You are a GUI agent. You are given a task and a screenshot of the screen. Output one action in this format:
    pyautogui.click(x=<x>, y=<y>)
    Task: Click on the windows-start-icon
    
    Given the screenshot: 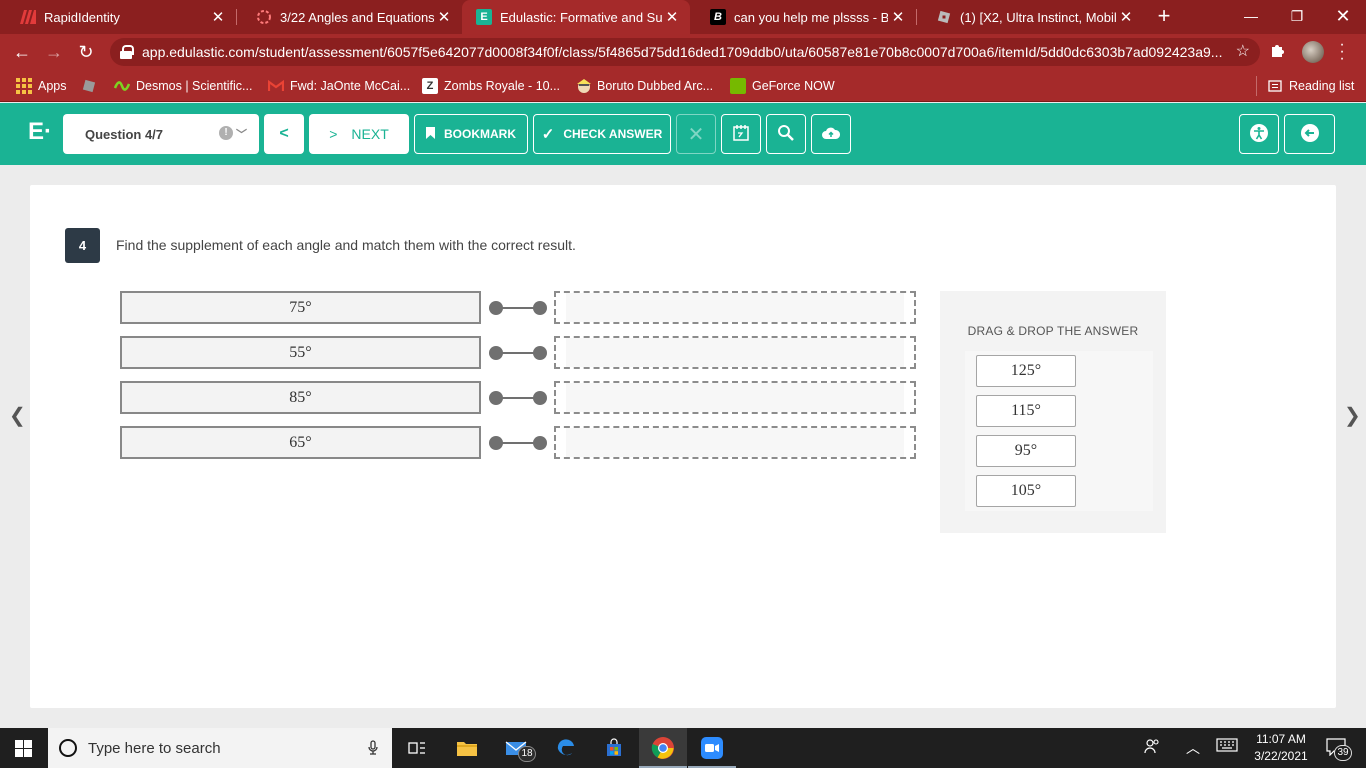 What is the action you would take?
    pyautogui.click(x=23, y=748)
    